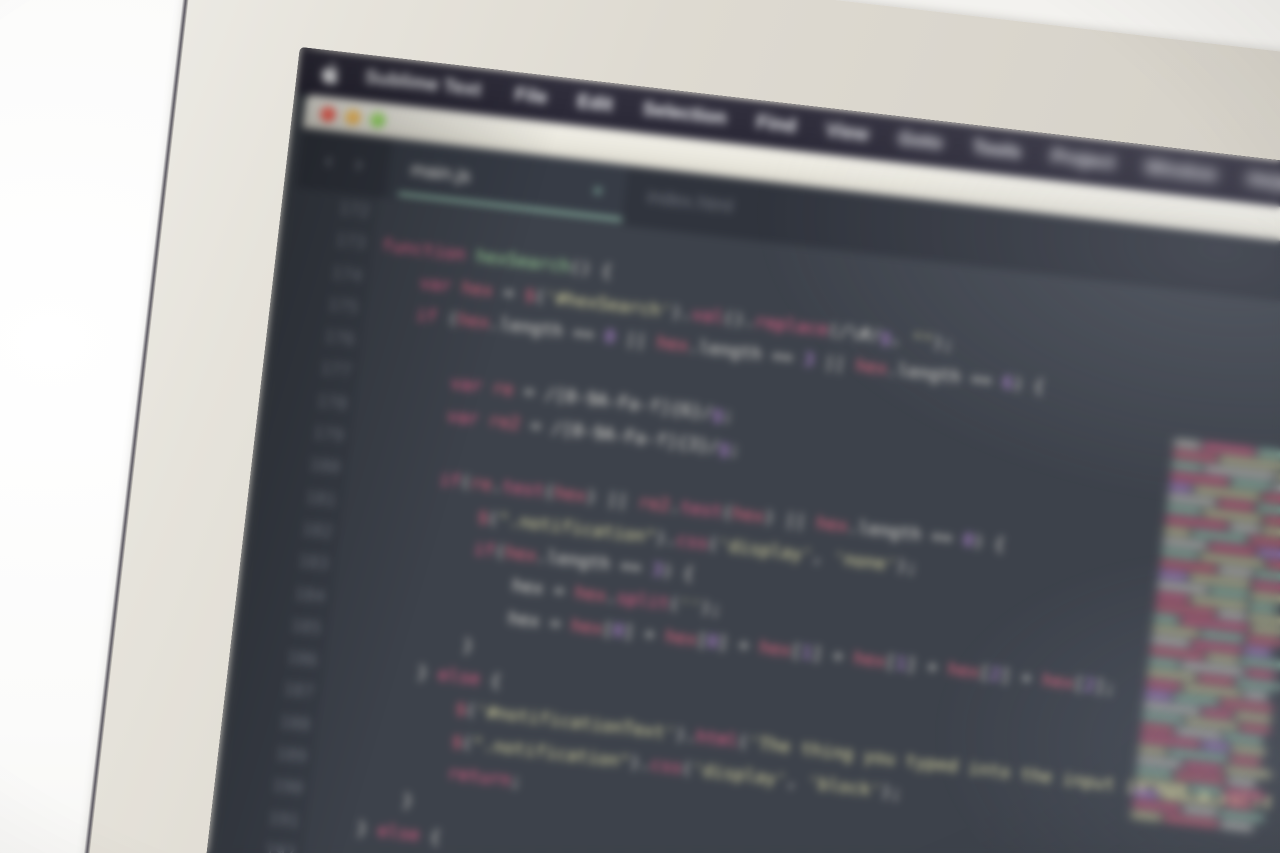 The image size is (1280, 853). Describe the element at coordinates (597, 192) in the screenshot. I see `tab-close-icon: ×` at that location.